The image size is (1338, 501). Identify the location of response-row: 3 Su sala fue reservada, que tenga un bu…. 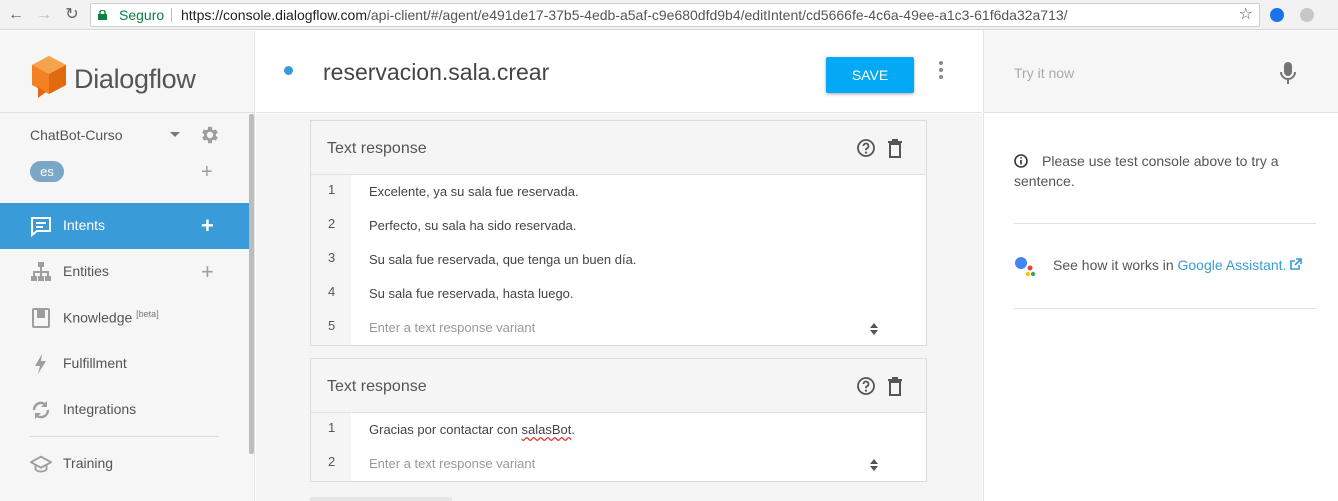
(618, 260).